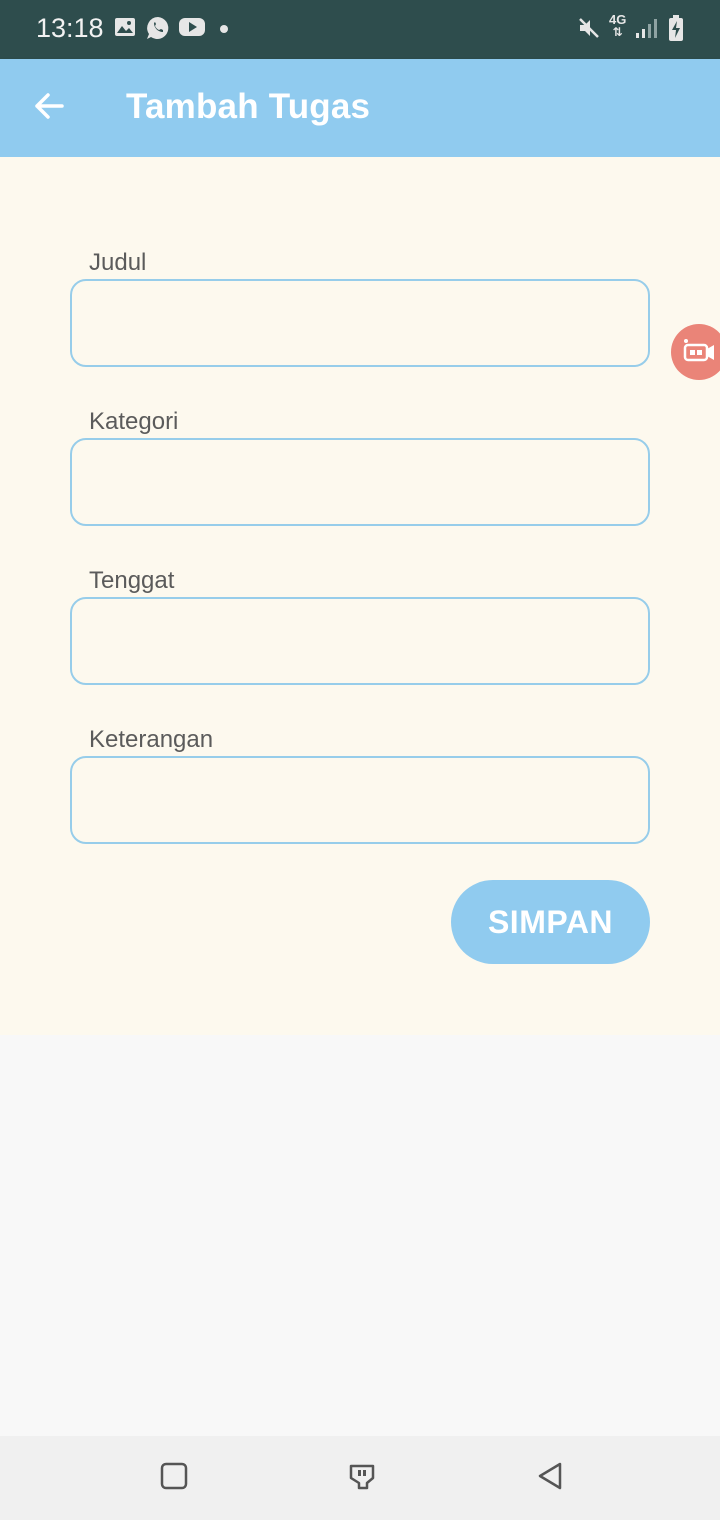 The image size is (720, 1520). Describe the element at coordinates (118, 262) in the screenshot. I see `judul-label: Judul` at that location.